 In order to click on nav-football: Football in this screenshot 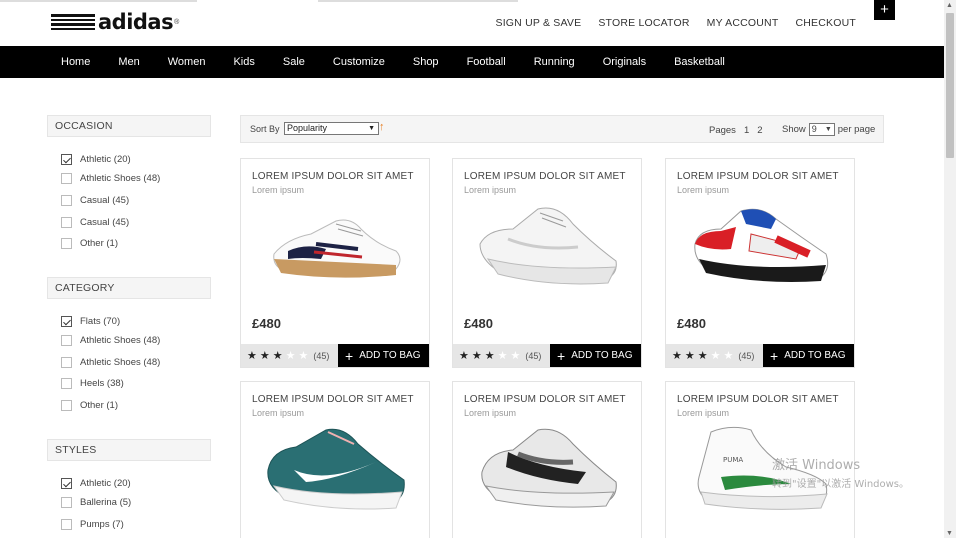, I will do `click(486, 62)`.